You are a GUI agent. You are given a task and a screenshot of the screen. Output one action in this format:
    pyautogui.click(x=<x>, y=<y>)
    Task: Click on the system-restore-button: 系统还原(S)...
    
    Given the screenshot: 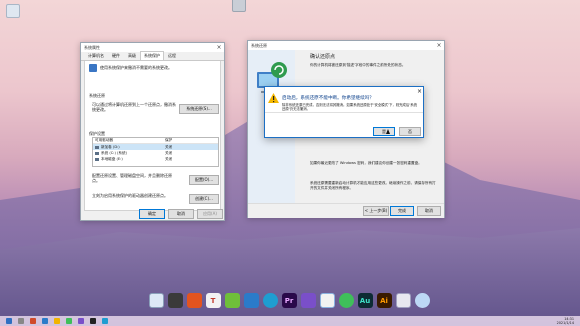 What is the action you would take?
    pyautogui.click(x=199, y=109)
    